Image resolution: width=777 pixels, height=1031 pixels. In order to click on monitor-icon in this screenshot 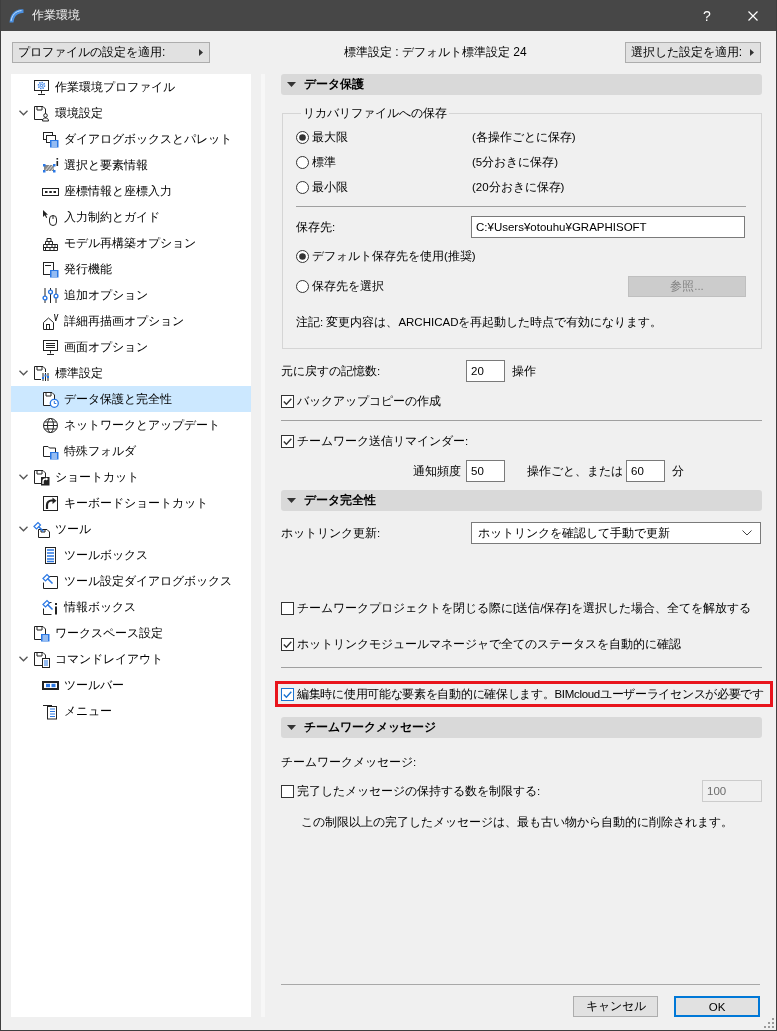, I will do `click(50, 347)`.